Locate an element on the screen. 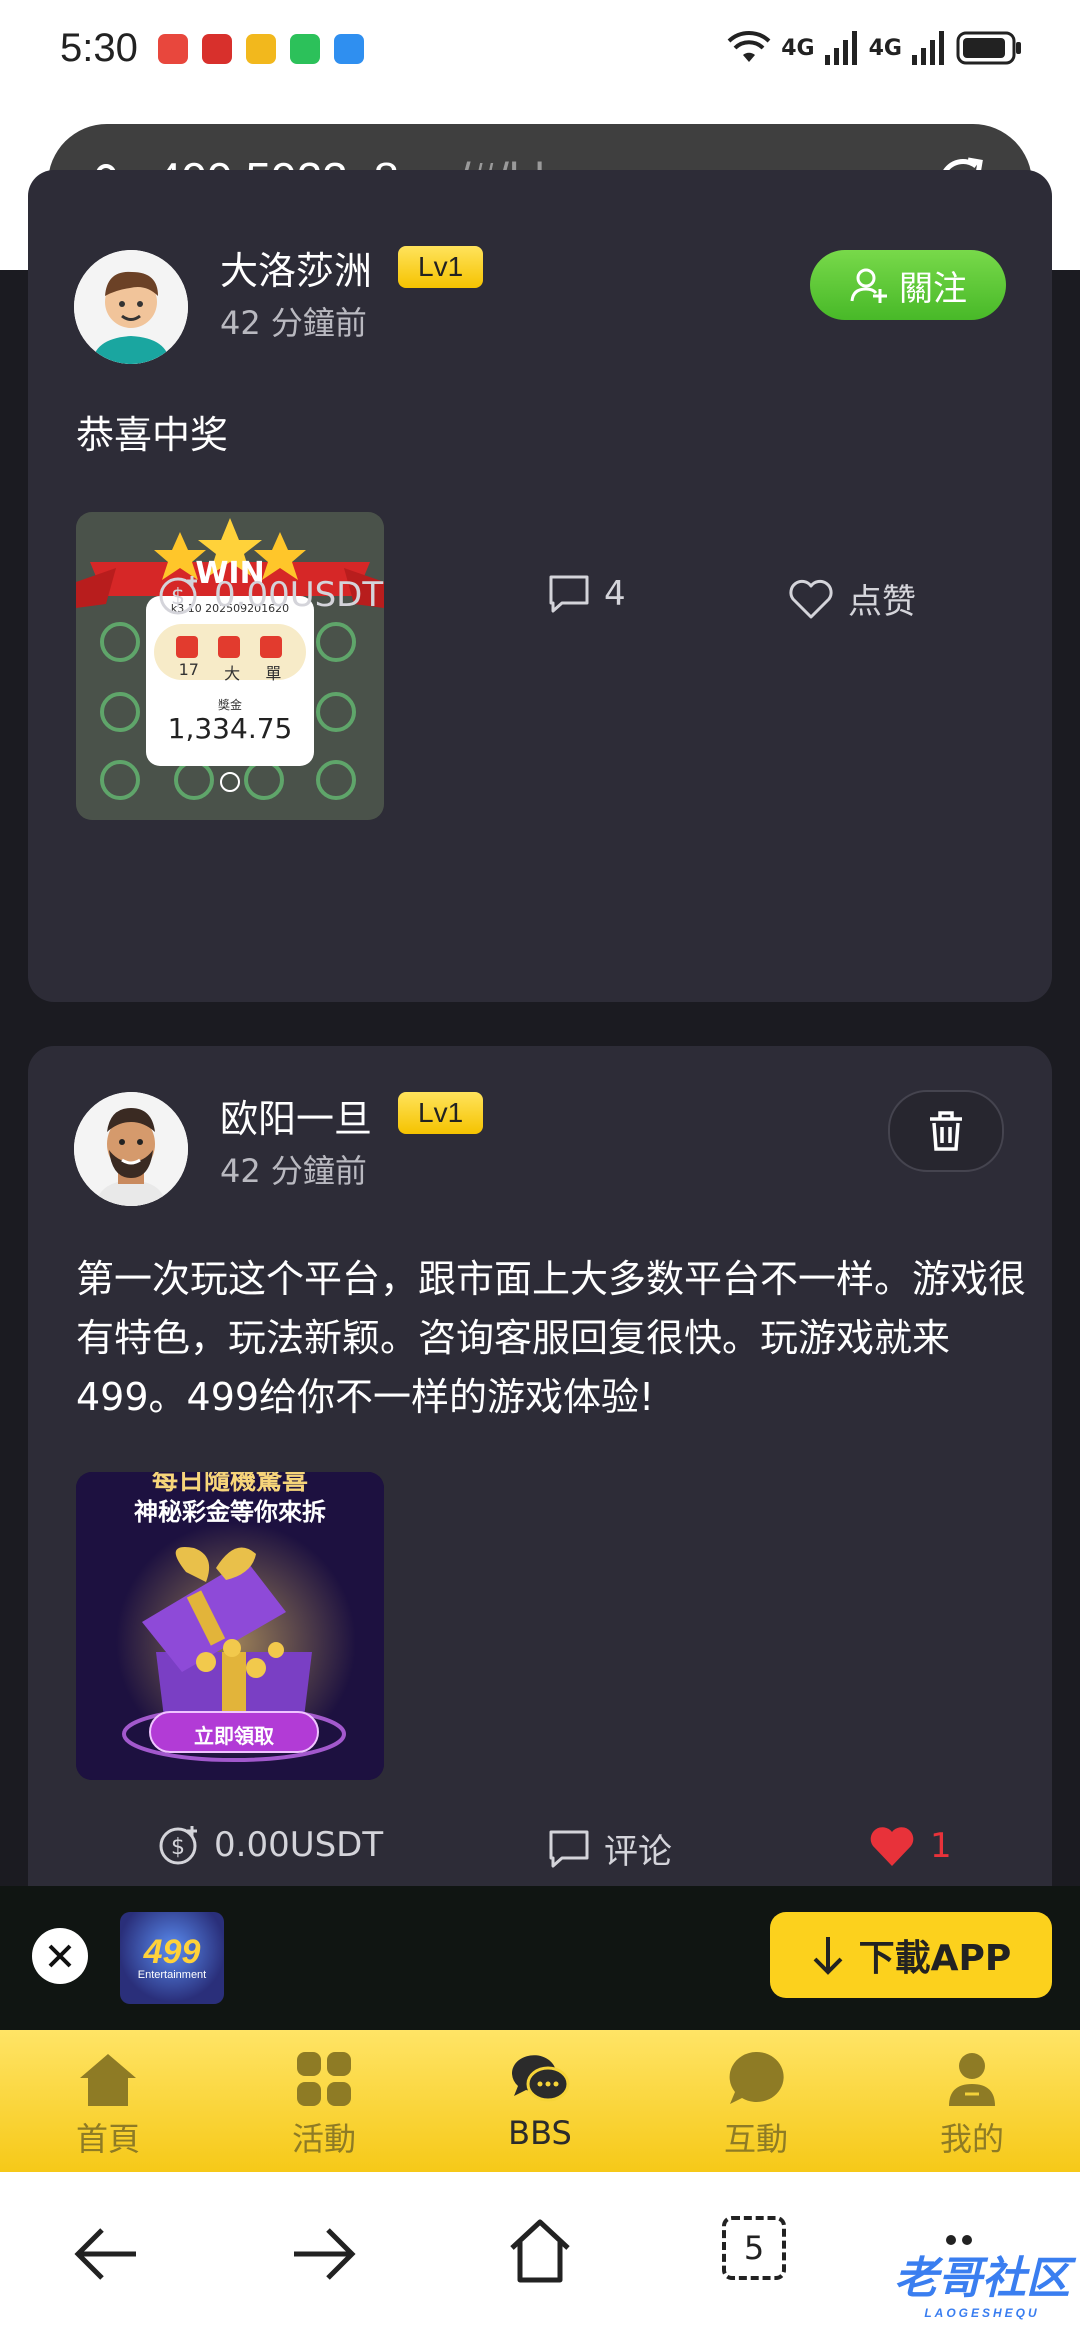 The width and height of the screenshot is (1080, 2340). follow-label: 關注 is located at coordinates (933, 288).